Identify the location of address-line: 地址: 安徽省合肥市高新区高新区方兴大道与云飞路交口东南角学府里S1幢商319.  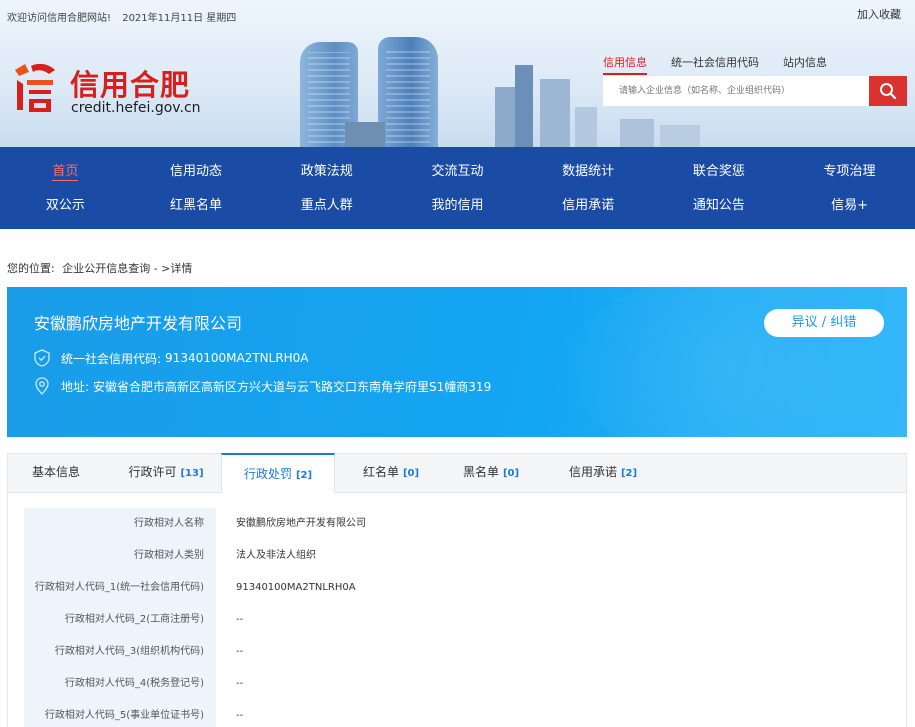
(262, 386).